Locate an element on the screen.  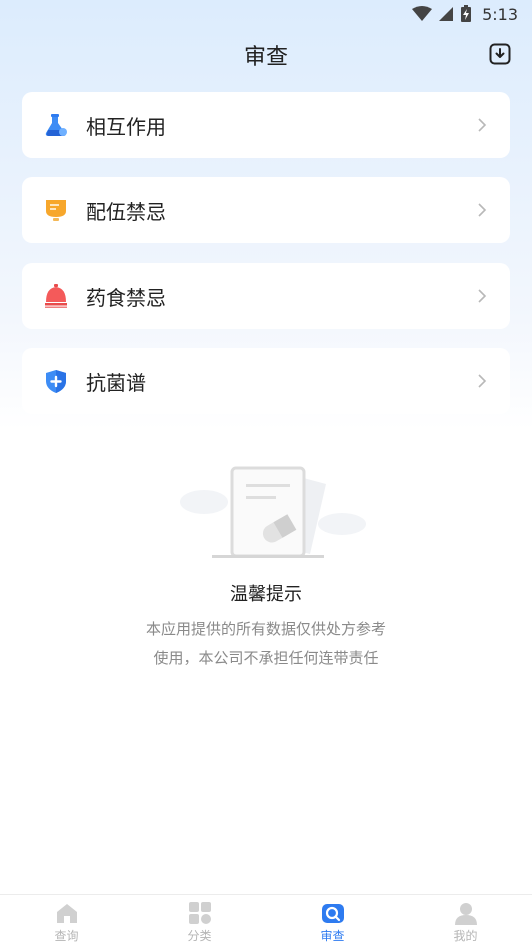
home-icon is located at coordinates (67, 913).